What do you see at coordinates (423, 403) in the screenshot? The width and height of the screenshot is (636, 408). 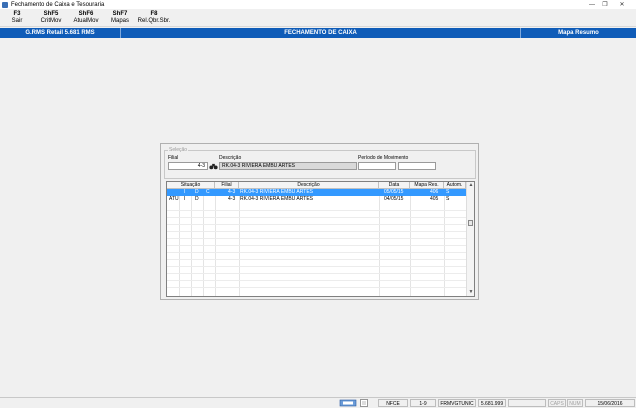 I see `status-page: 1-9` at bounding box center [423, 403].